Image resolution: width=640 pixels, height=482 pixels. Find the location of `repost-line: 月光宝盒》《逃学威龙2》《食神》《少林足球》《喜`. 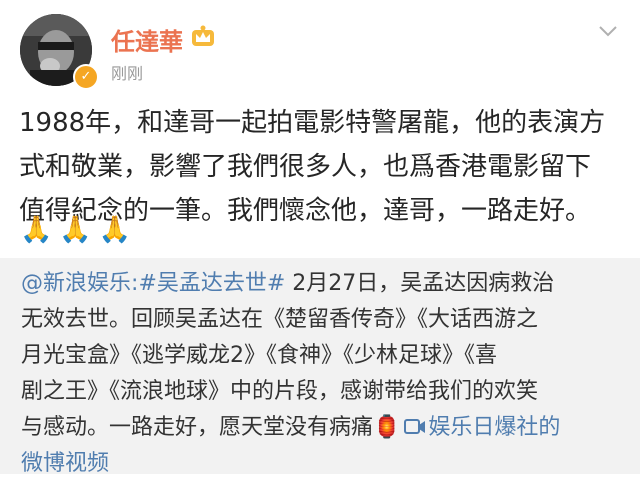

repost-line: 月光宝盒》《逃学威龙2》《食神》《少林足球》《喜 is located at coordinates (259, 355).